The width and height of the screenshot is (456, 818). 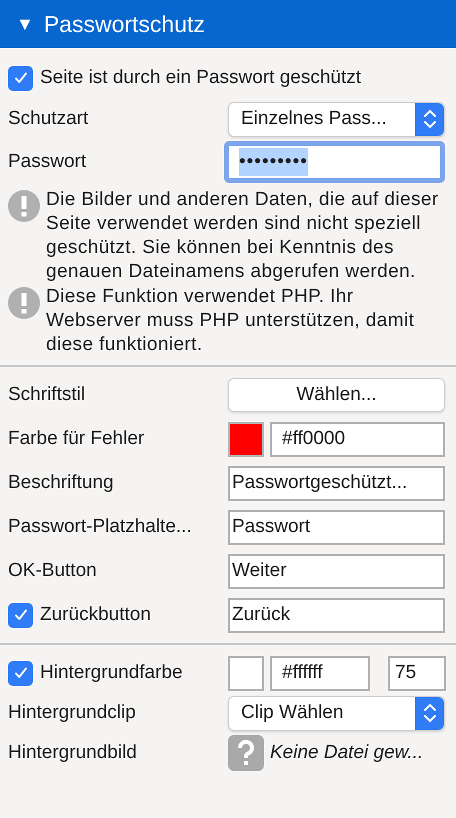 What do you see at coordinates (417, 673) in the screenshot?
I see `number-field: 75` at bounding box center [417, 673].